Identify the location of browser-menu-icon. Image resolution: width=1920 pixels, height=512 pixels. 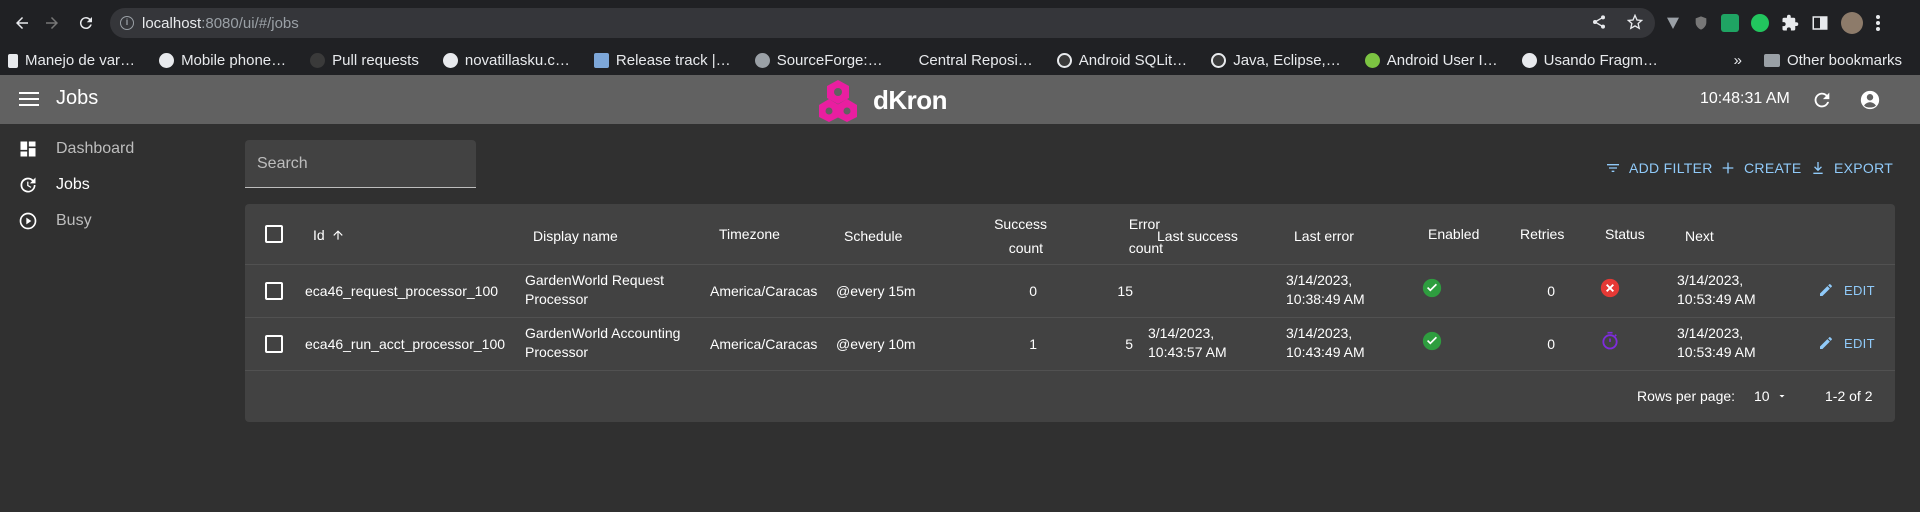
(1878, 23).